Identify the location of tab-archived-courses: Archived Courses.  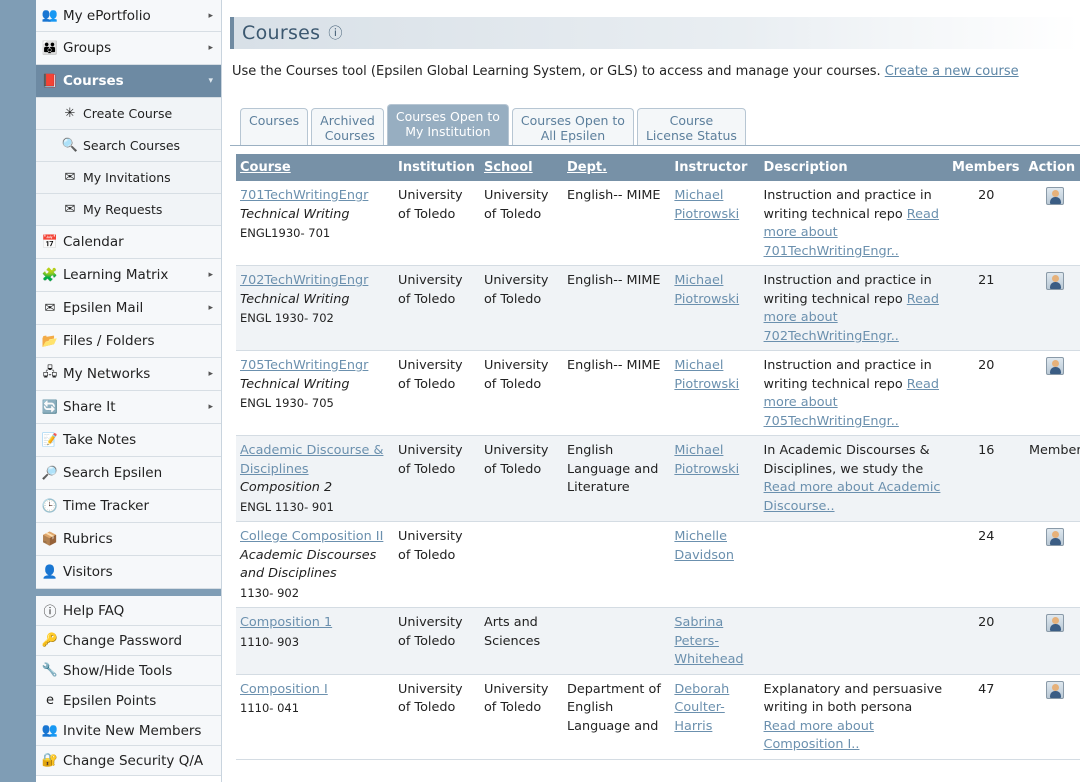
(347, 127).